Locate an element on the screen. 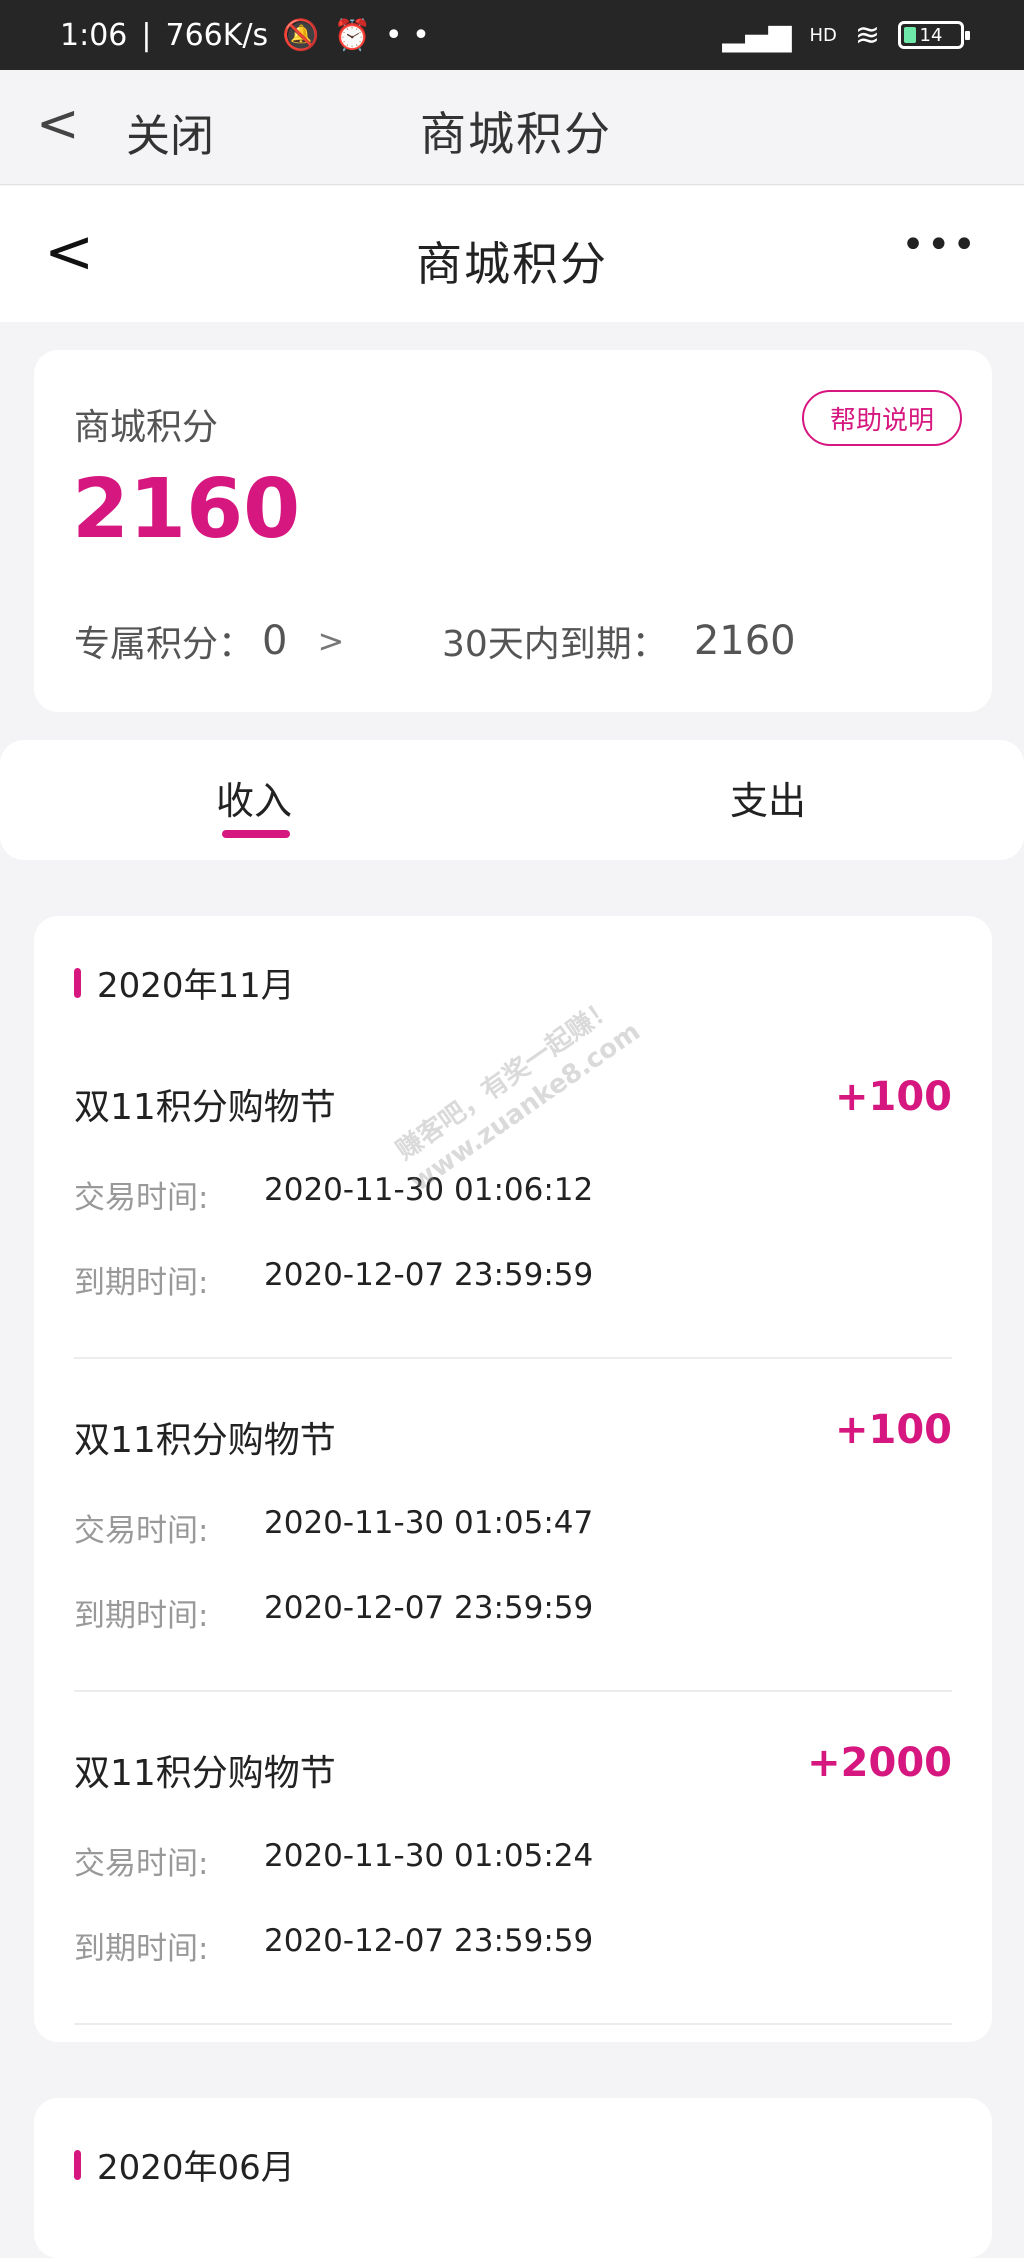 The height and width of the screenshot is (2258, 1024). record-amount: +2000 is located at coordinates (879, 1763).